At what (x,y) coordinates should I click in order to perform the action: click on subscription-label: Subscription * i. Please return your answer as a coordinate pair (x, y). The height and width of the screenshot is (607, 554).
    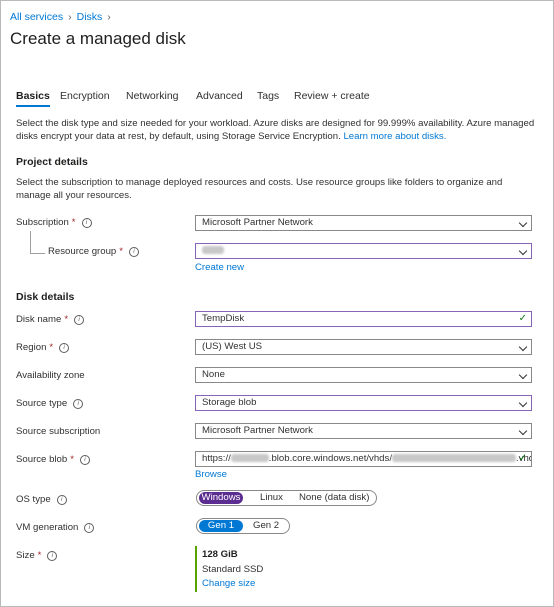
    Looking at the image, I should click on (54, 222).